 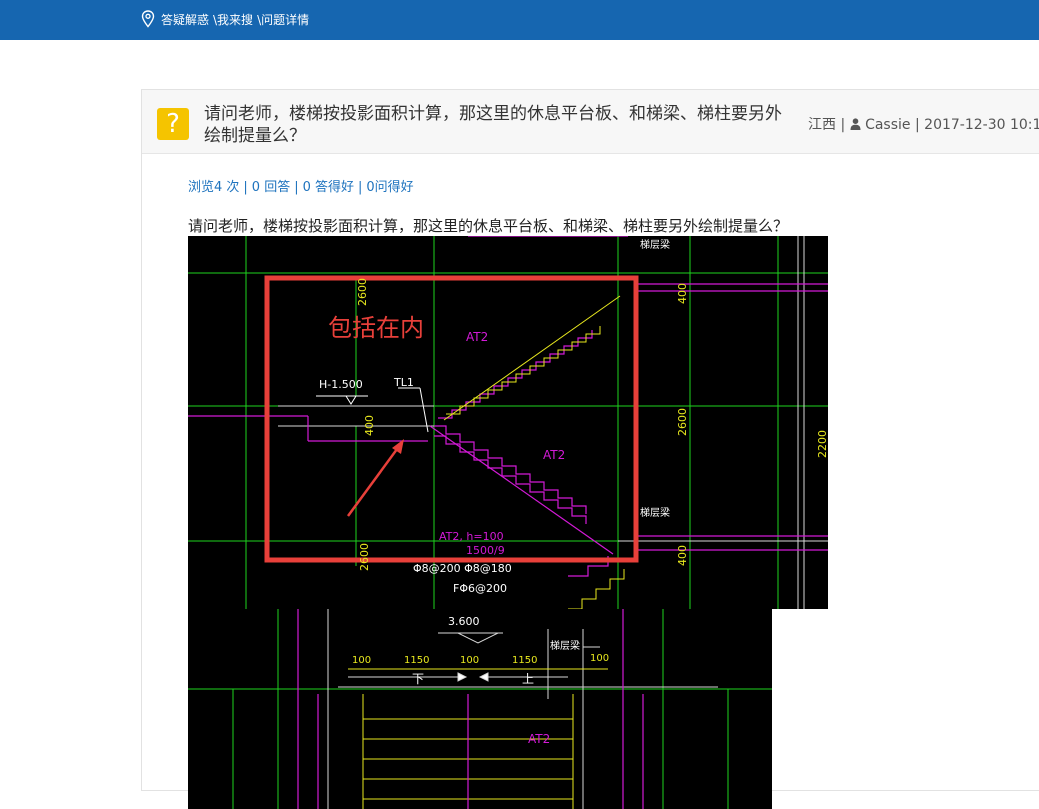 What do you see at coordinates (480, 709) in the screenshot?
I see `cad-drawing-image-2: 3.600 梯层梁 100 1150 100 1150 100 下 上 AT2` at bounding box center [480, 709].